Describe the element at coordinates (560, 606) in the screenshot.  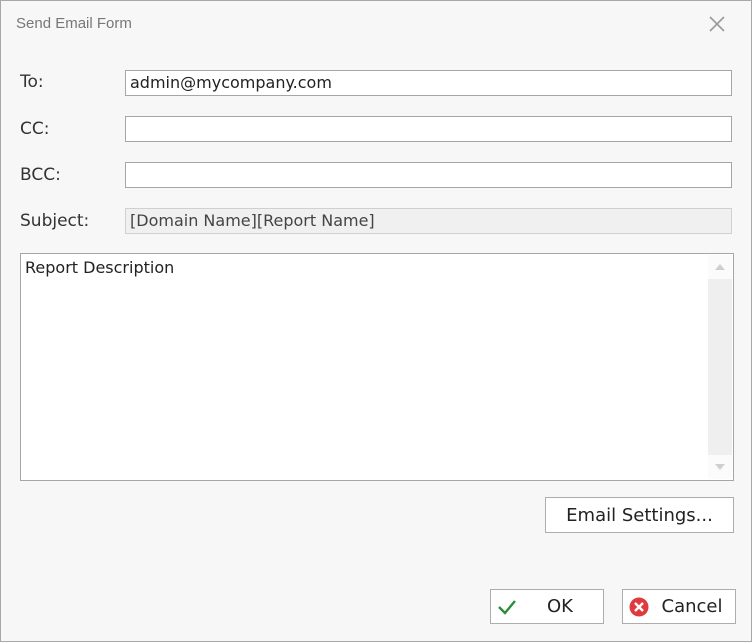
I see `ok-label: OK` at that location.